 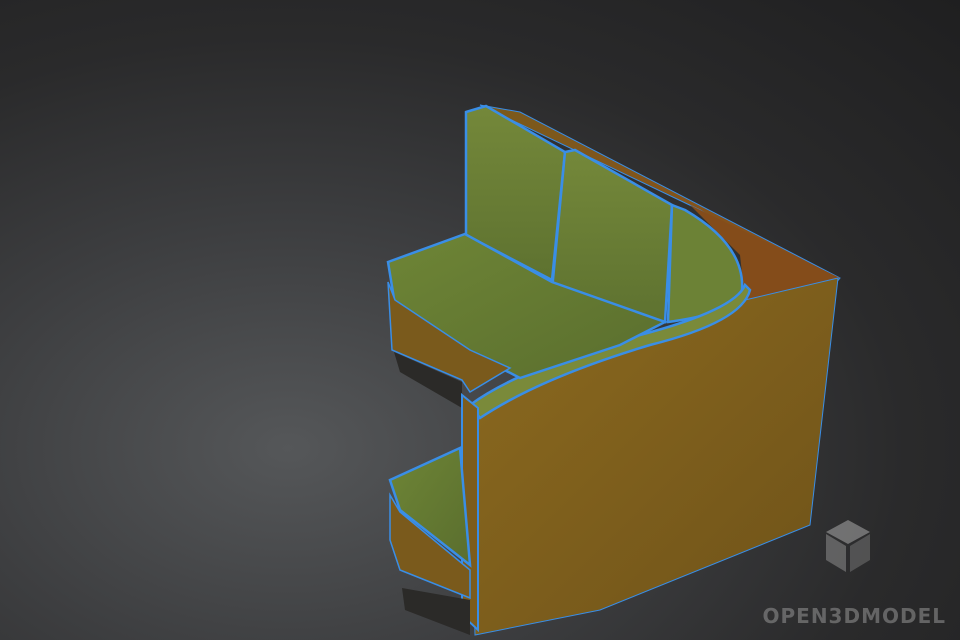 I want to click on watermark: OPEN3DMODEL, so click(x=851, y=573).